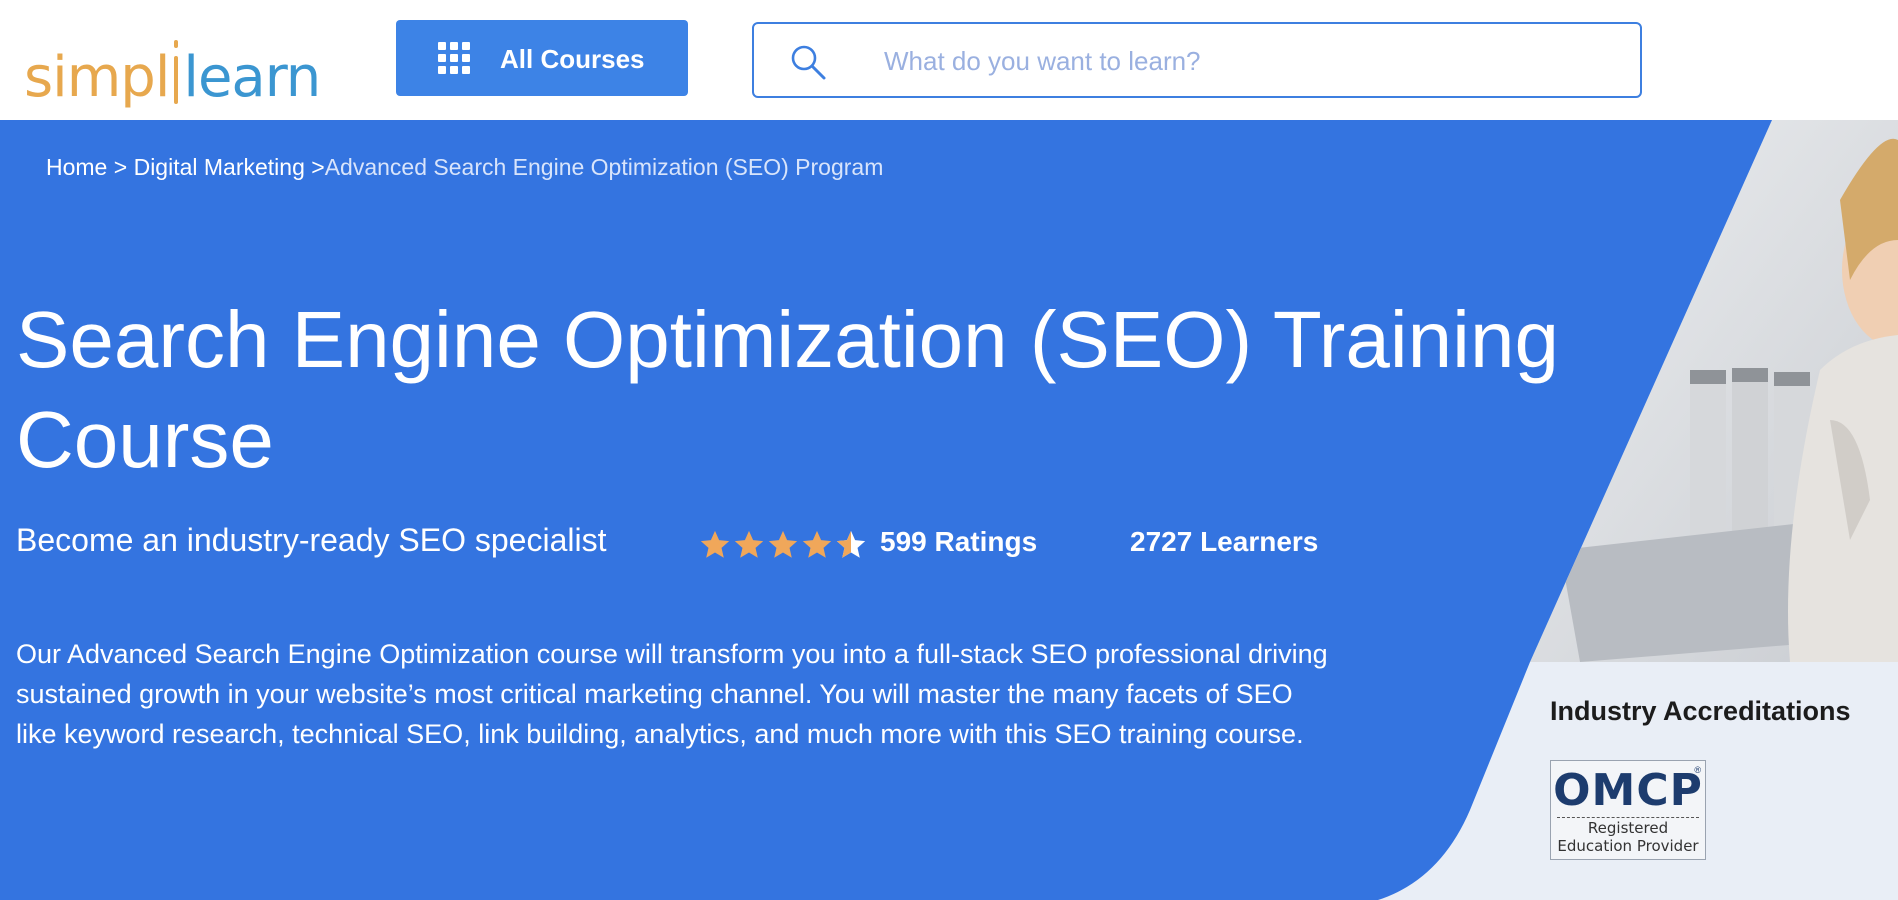 This screenshot has height=900, width=1898. I want to click on breadcrumb-home: Home, so click(76, 167).